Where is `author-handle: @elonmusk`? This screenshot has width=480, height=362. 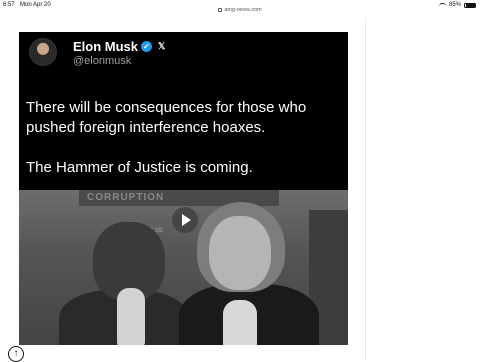 author-handle: @elonmusk is located at coordinates (102, 61).